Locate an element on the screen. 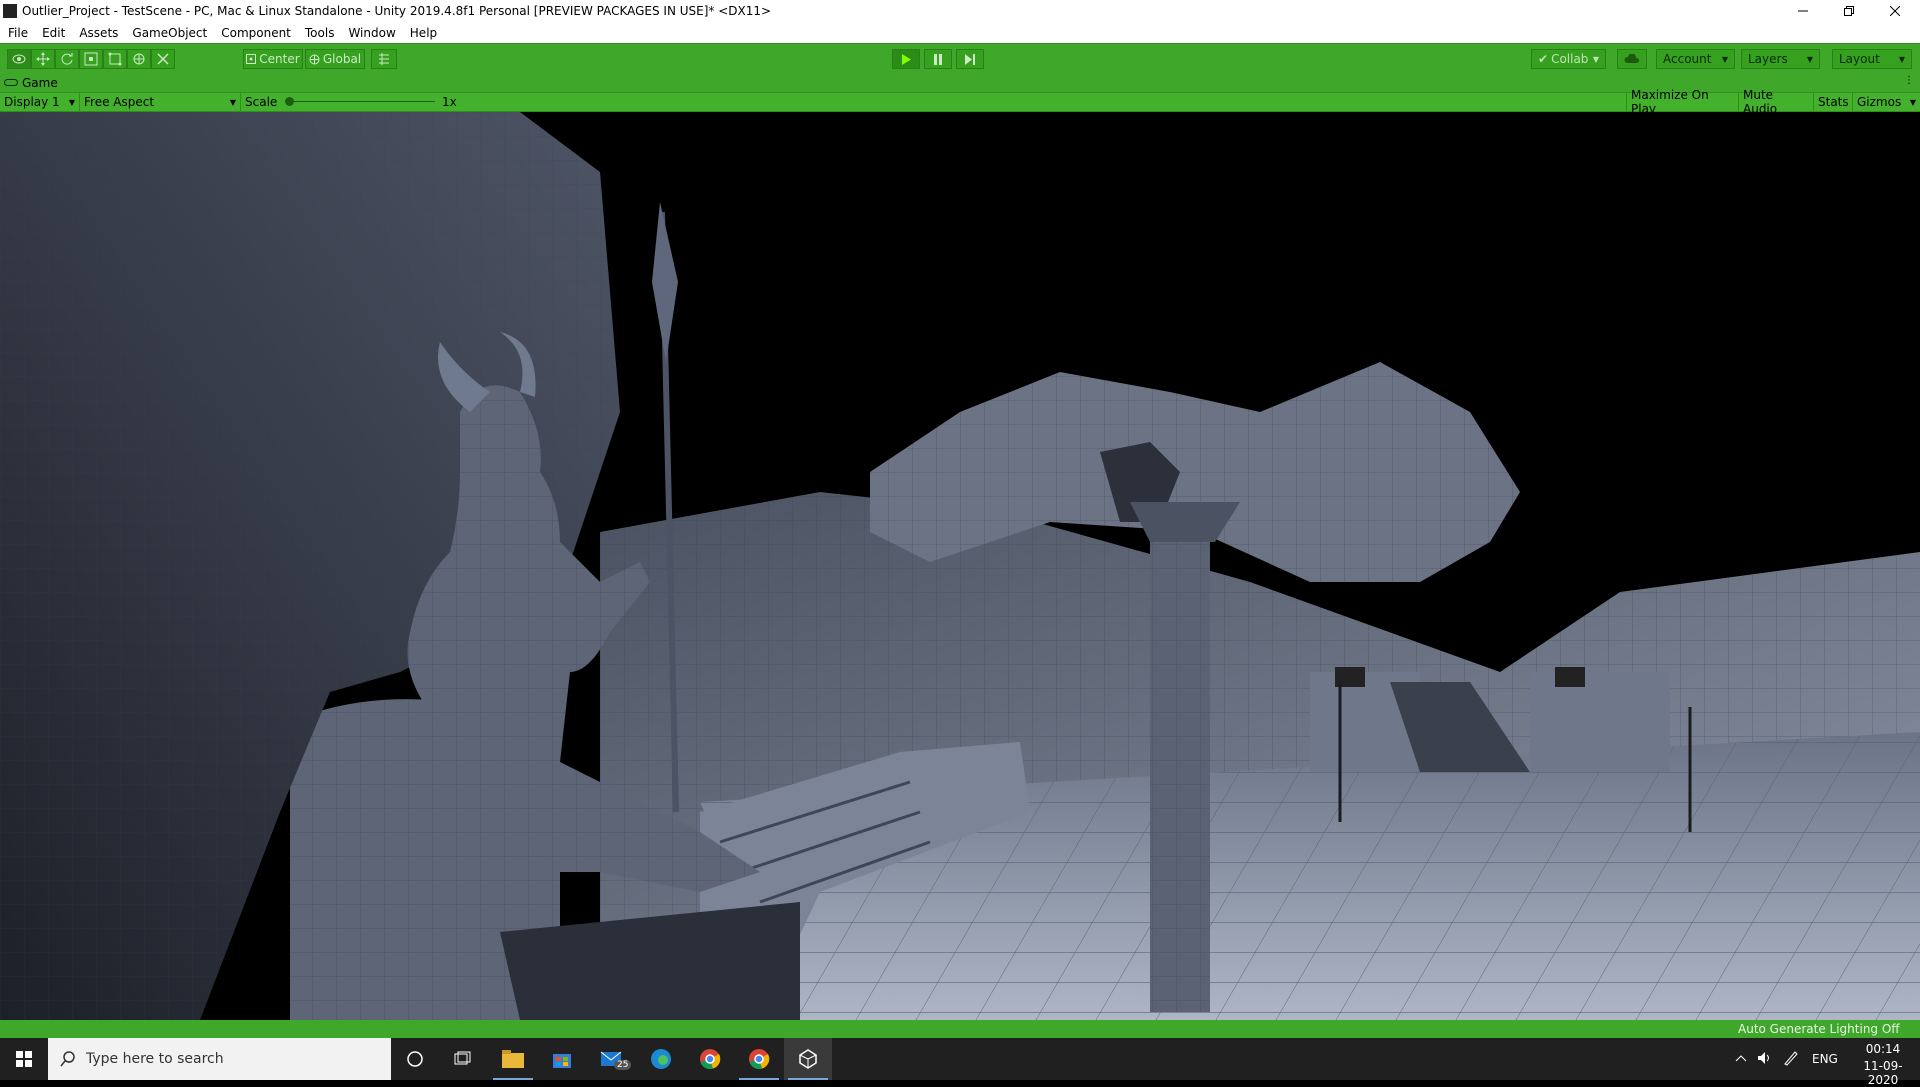 The image size is (1920, 1087). pause-button-icon is located at coordinates (938, 59).